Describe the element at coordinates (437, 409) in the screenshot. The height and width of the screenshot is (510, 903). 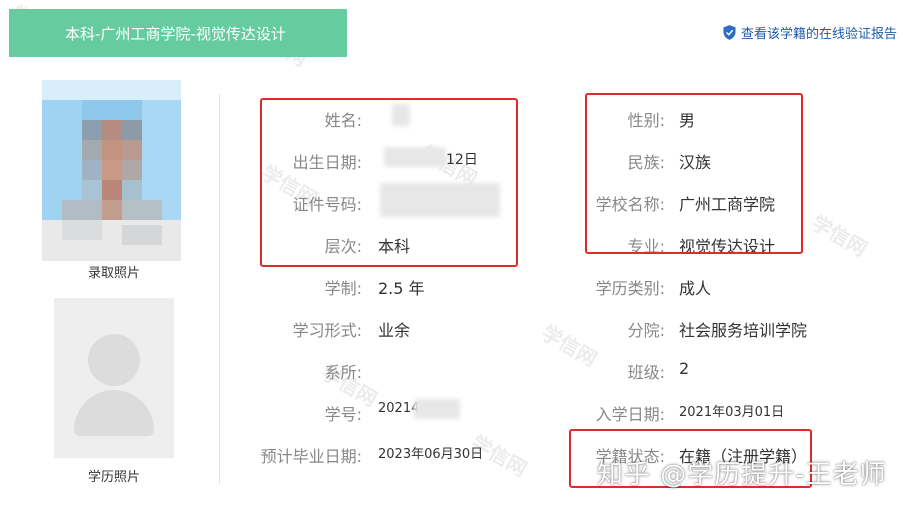
I see `redacted-student-id` at that location.